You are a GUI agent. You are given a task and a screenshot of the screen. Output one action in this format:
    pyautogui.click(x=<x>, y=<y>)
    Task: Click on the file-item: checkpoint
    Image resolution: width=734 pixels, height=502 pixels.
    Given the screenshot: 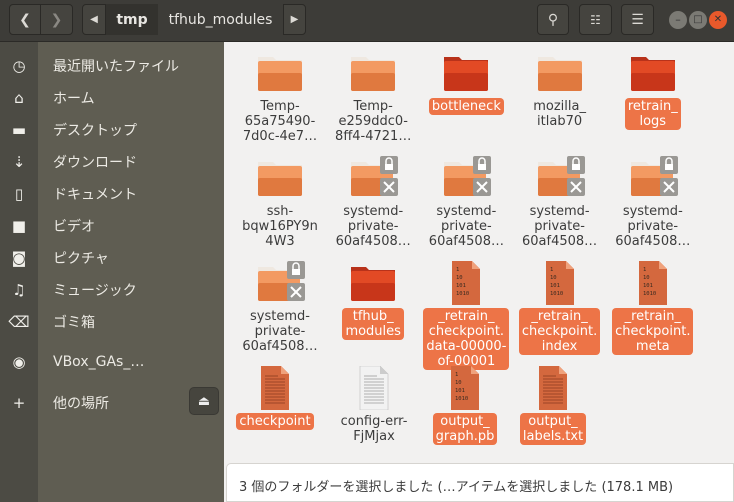 What is the action you would take?
    pyautogui.click(x=275, y=398)
    